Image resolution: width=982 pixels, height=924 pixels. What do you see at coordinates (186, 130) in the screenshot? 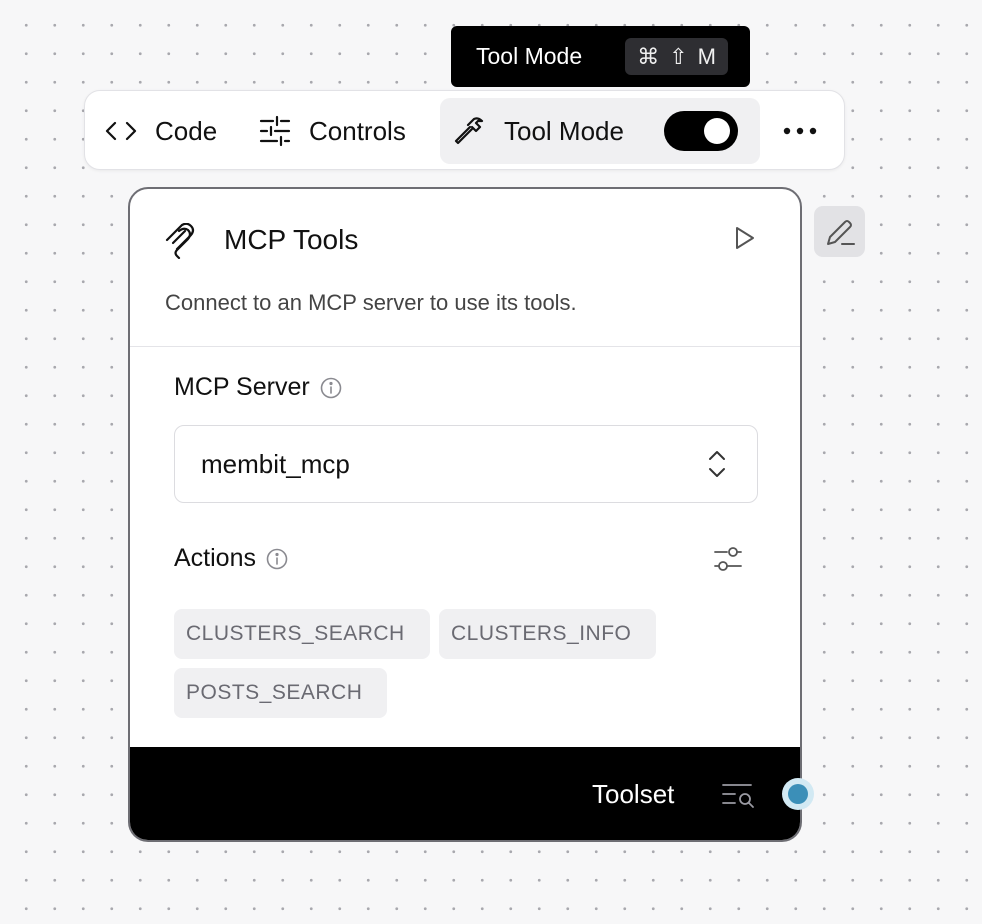
I see `code-label: Code` at bounding box center [186, 130].